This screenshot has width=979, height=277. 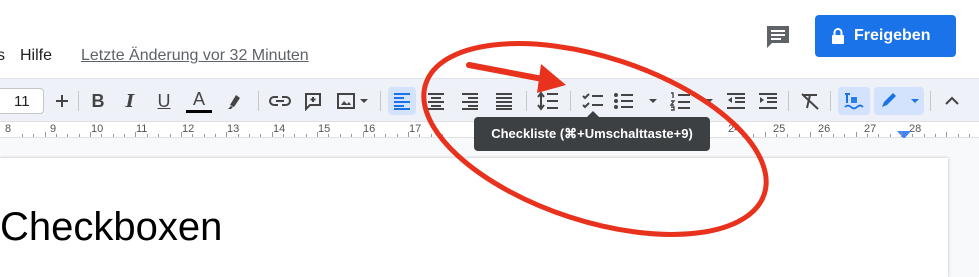 I want to click on align-left-button, so click(x=402, y=101).